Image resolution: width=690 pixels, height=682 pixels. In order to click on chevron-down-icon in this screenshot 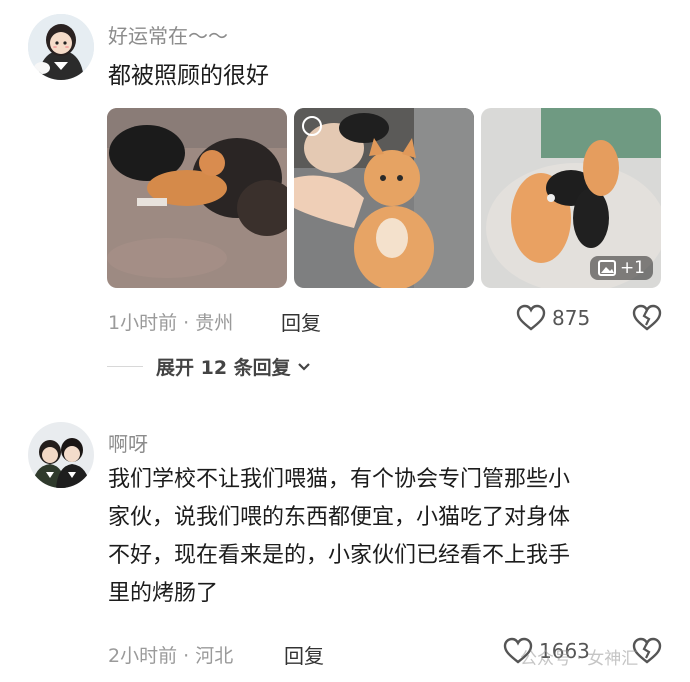, I will do `click(303, 366)`.